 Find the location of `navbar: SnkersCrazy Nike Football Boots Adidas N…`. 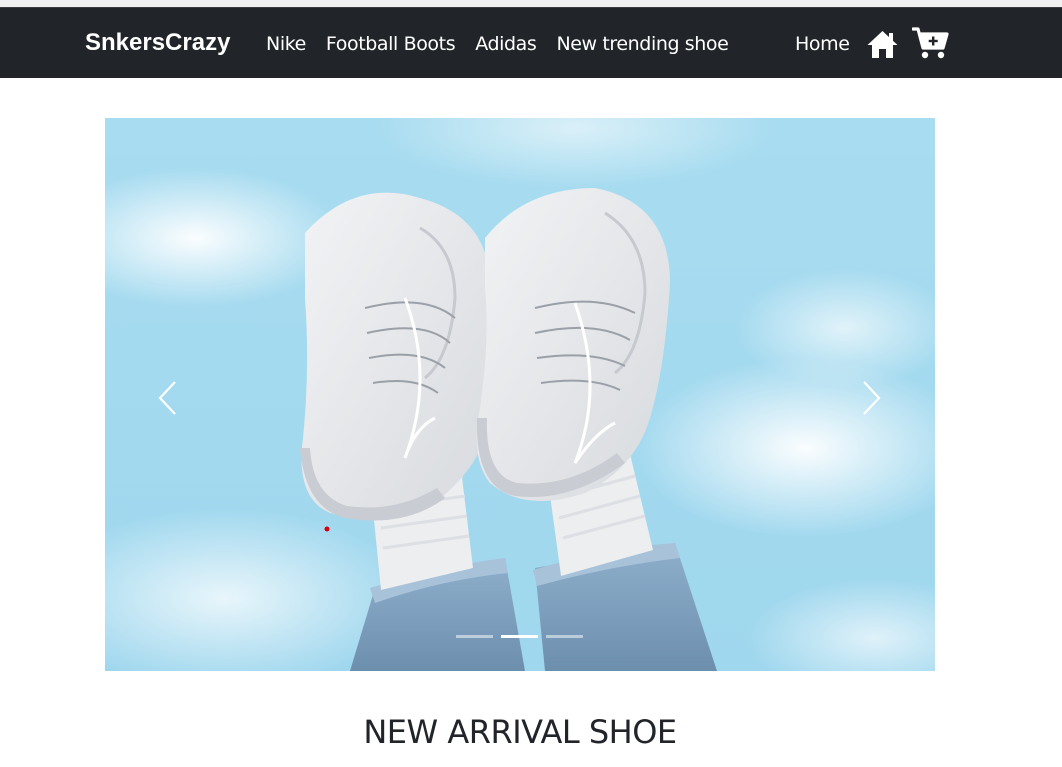

navbar: SnkersCrazy Nike Football Boots Adidas N… is located at coordinates (531, 43).